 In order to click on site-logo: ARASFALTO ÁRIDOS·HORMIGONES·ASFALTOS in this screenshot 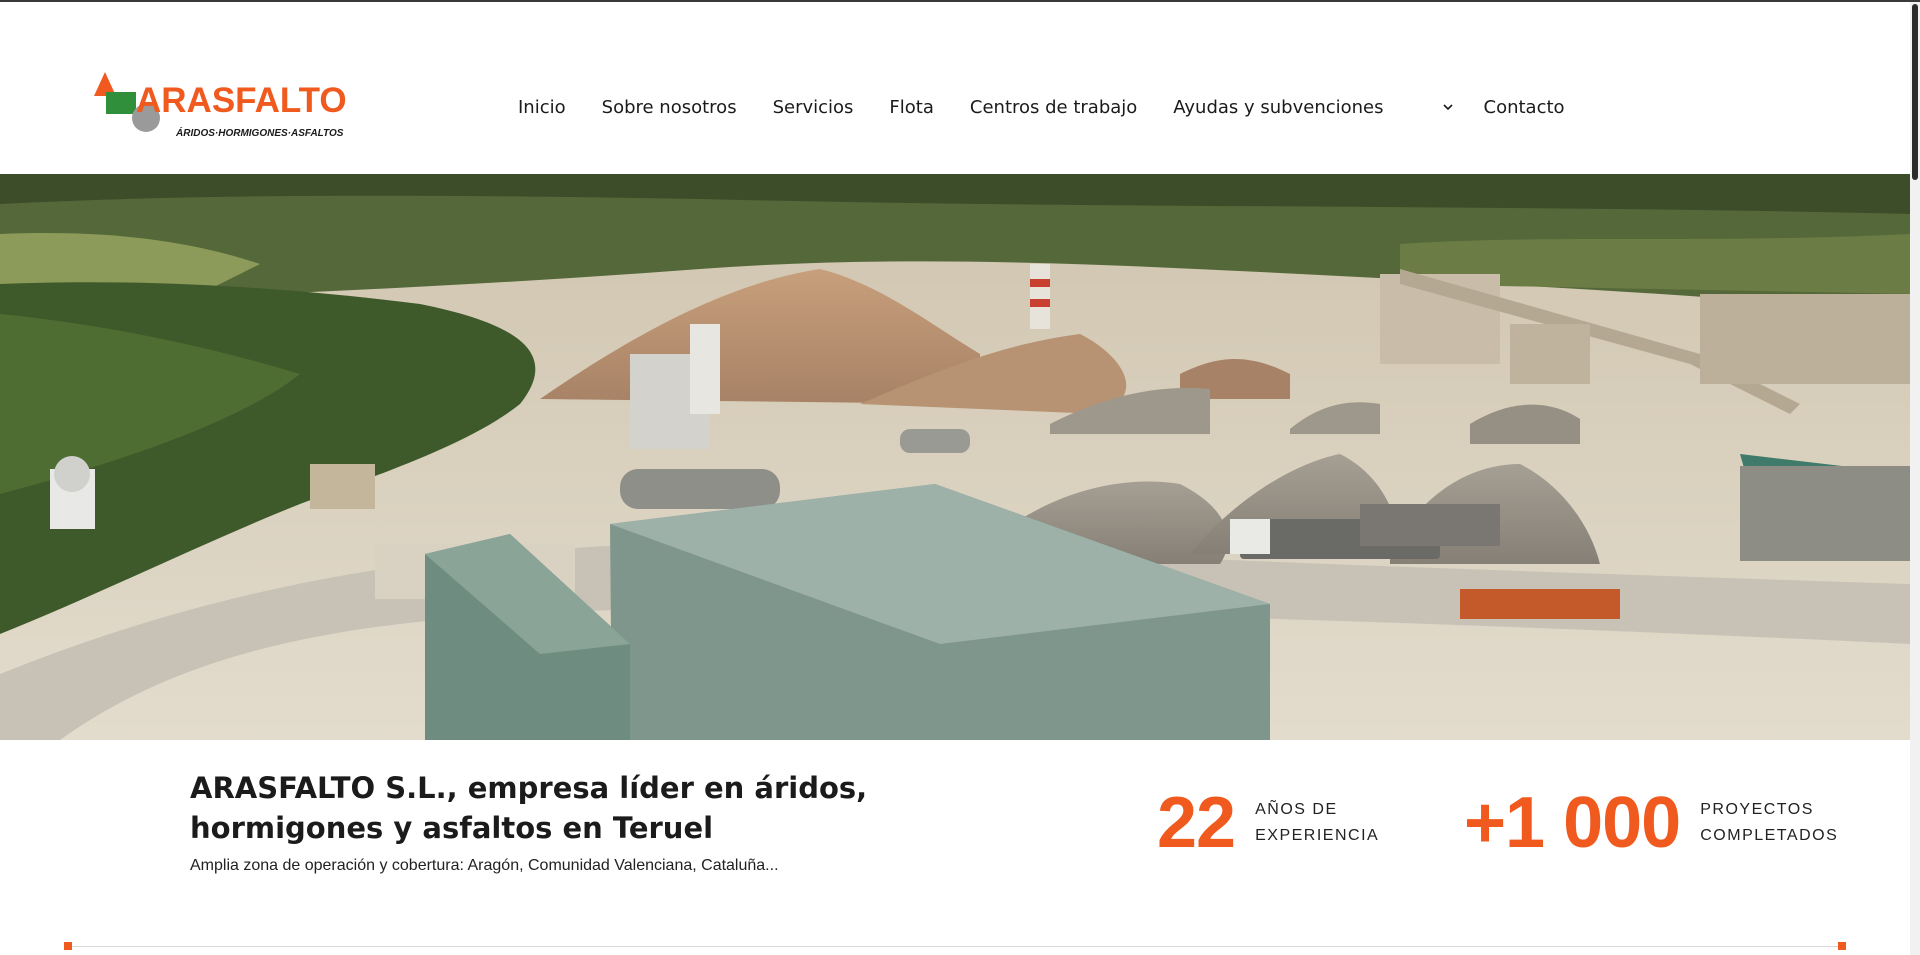, I will do `click(222, 106)`.